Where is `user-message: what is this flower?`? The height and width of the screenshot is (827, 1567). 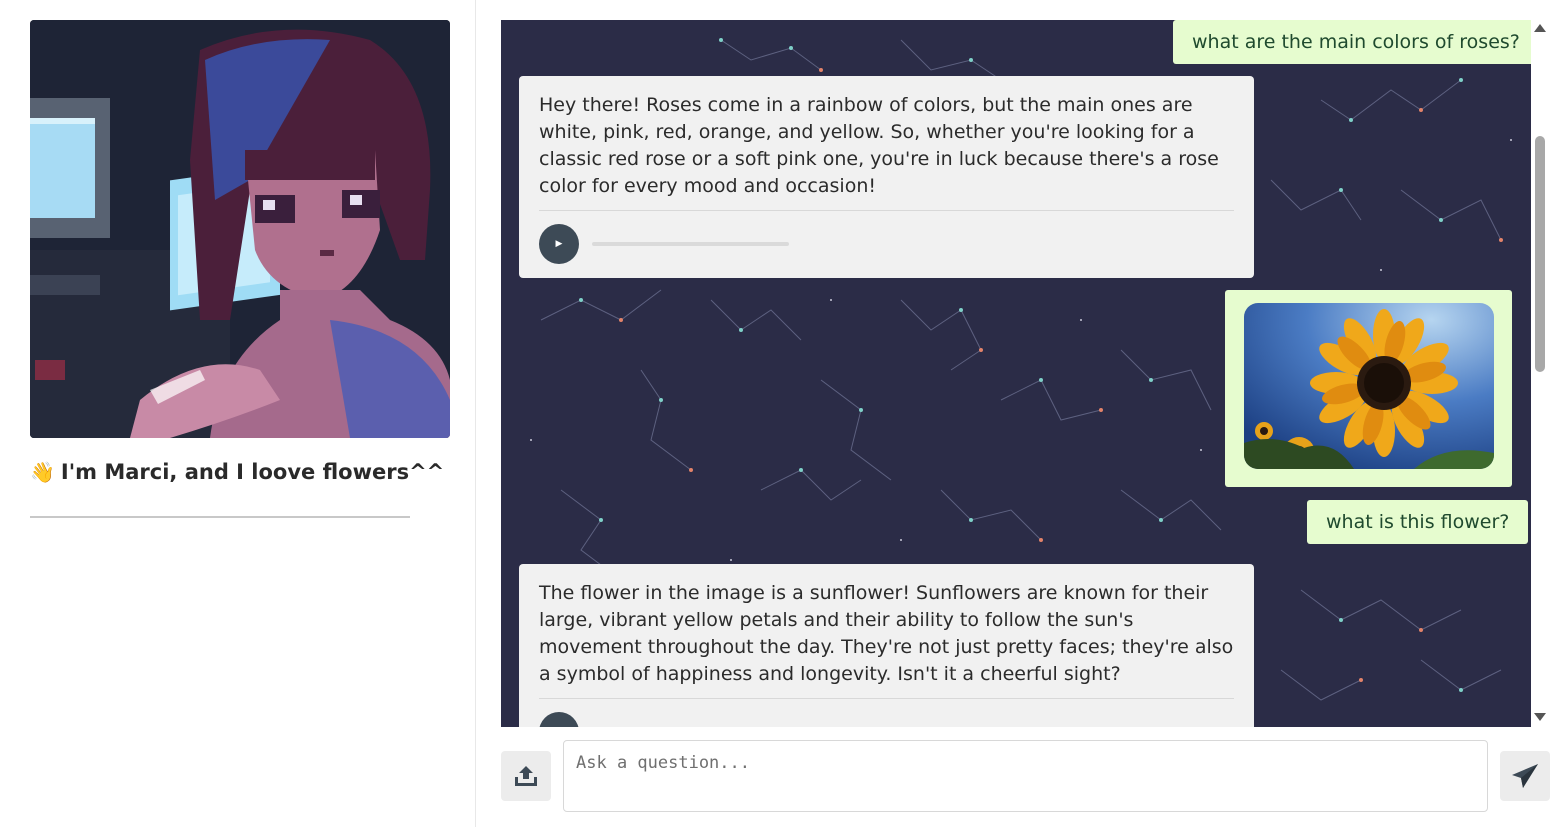 user-message: what is this flower? is located at coordinates (1418, 522).